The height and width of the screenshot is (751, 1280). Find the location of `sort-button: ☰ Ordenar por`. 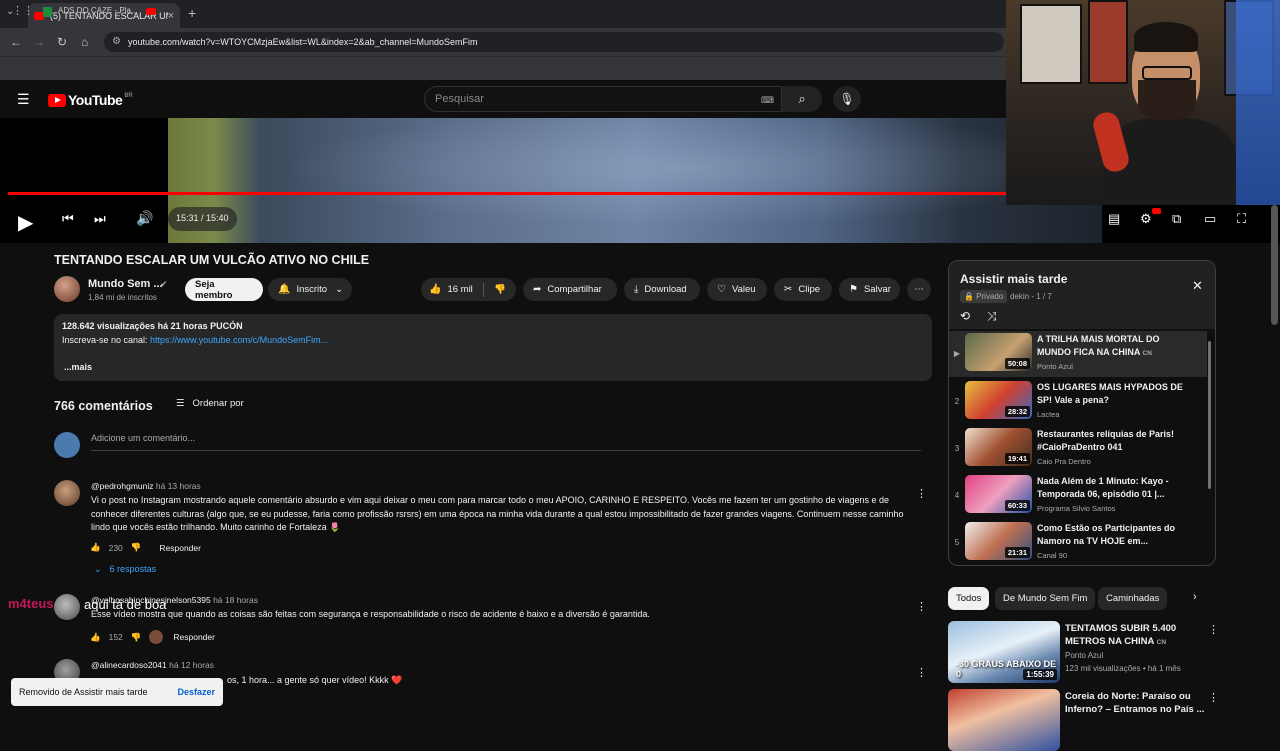

sort-button: ☰ Ordenar por is located at coordinates (210, 403).